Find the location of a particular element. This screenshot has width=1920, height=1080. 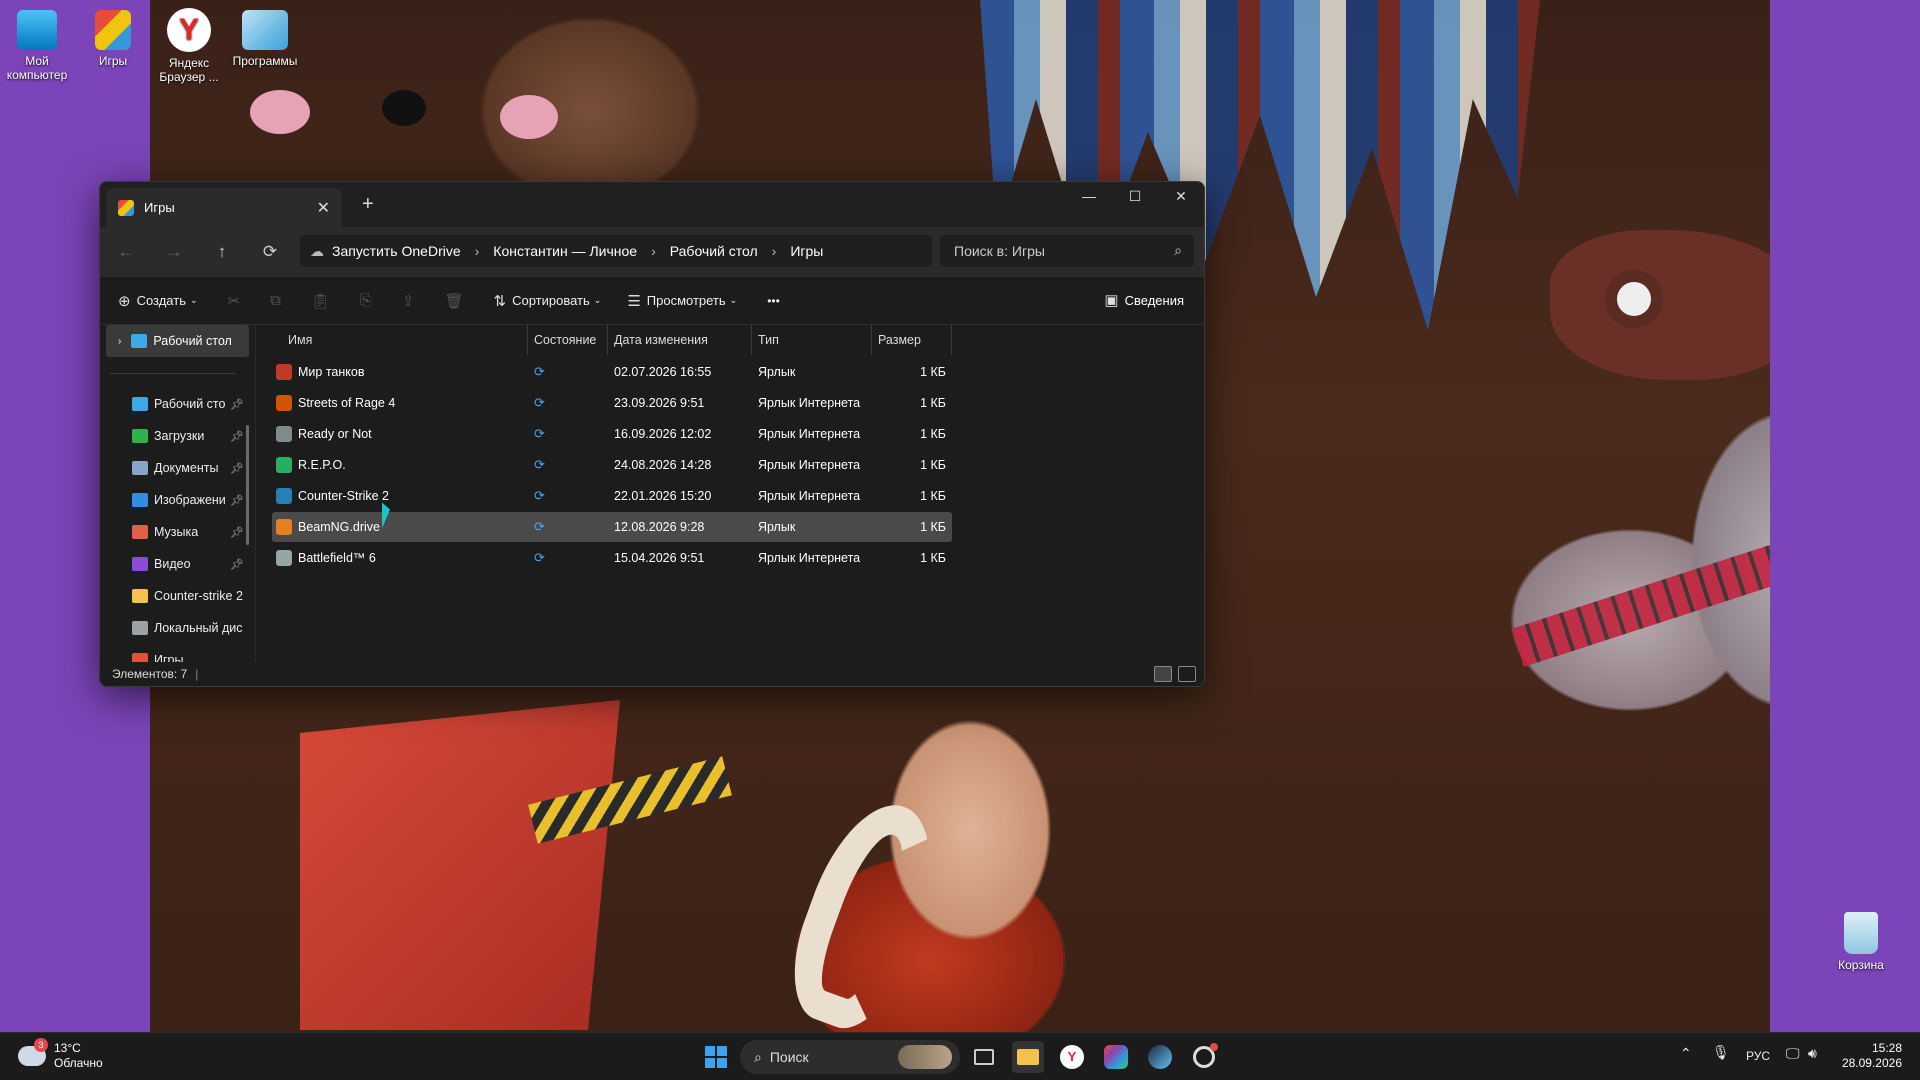

maximize-button: ☐ is located at coordinates (1135, 196).